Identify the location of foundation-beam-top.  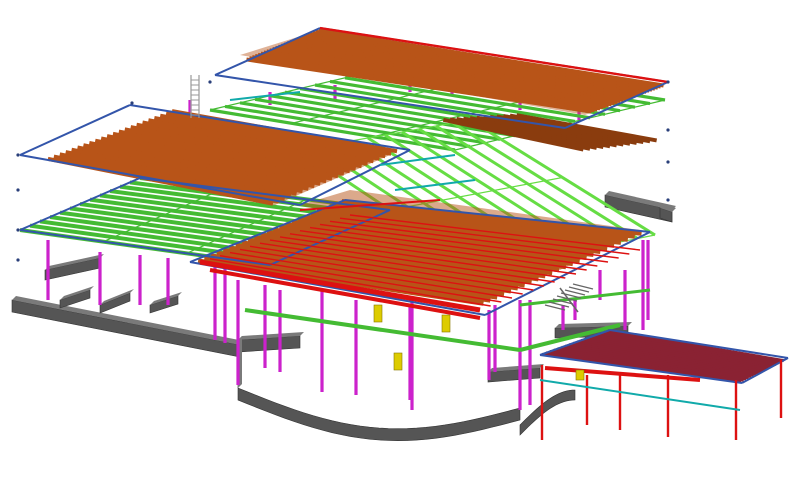
(128, 320).